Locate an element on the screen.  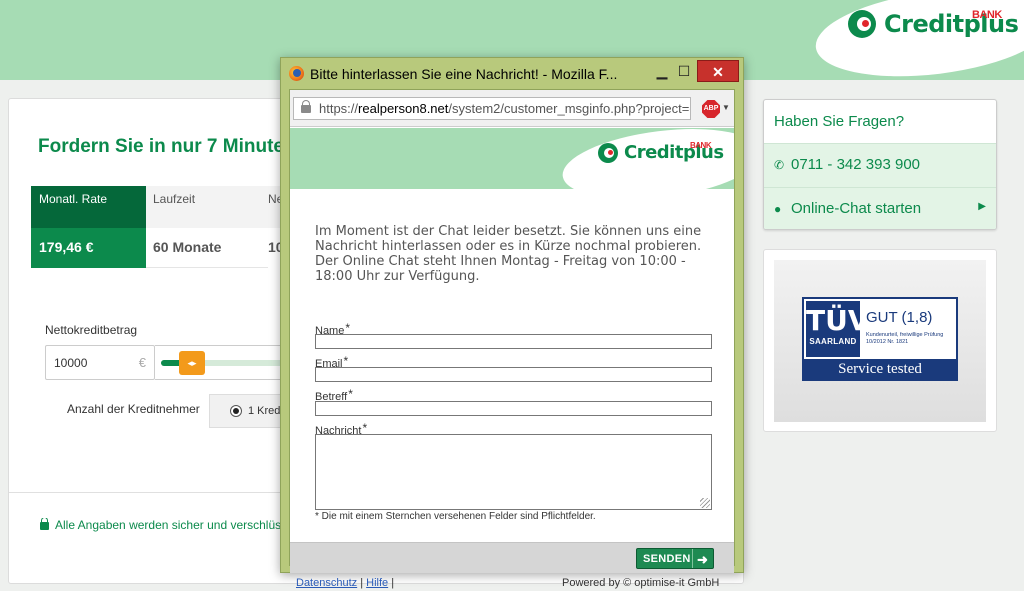
creditplus-logo: Creditplus BANK is located at coordinates (933, 23).